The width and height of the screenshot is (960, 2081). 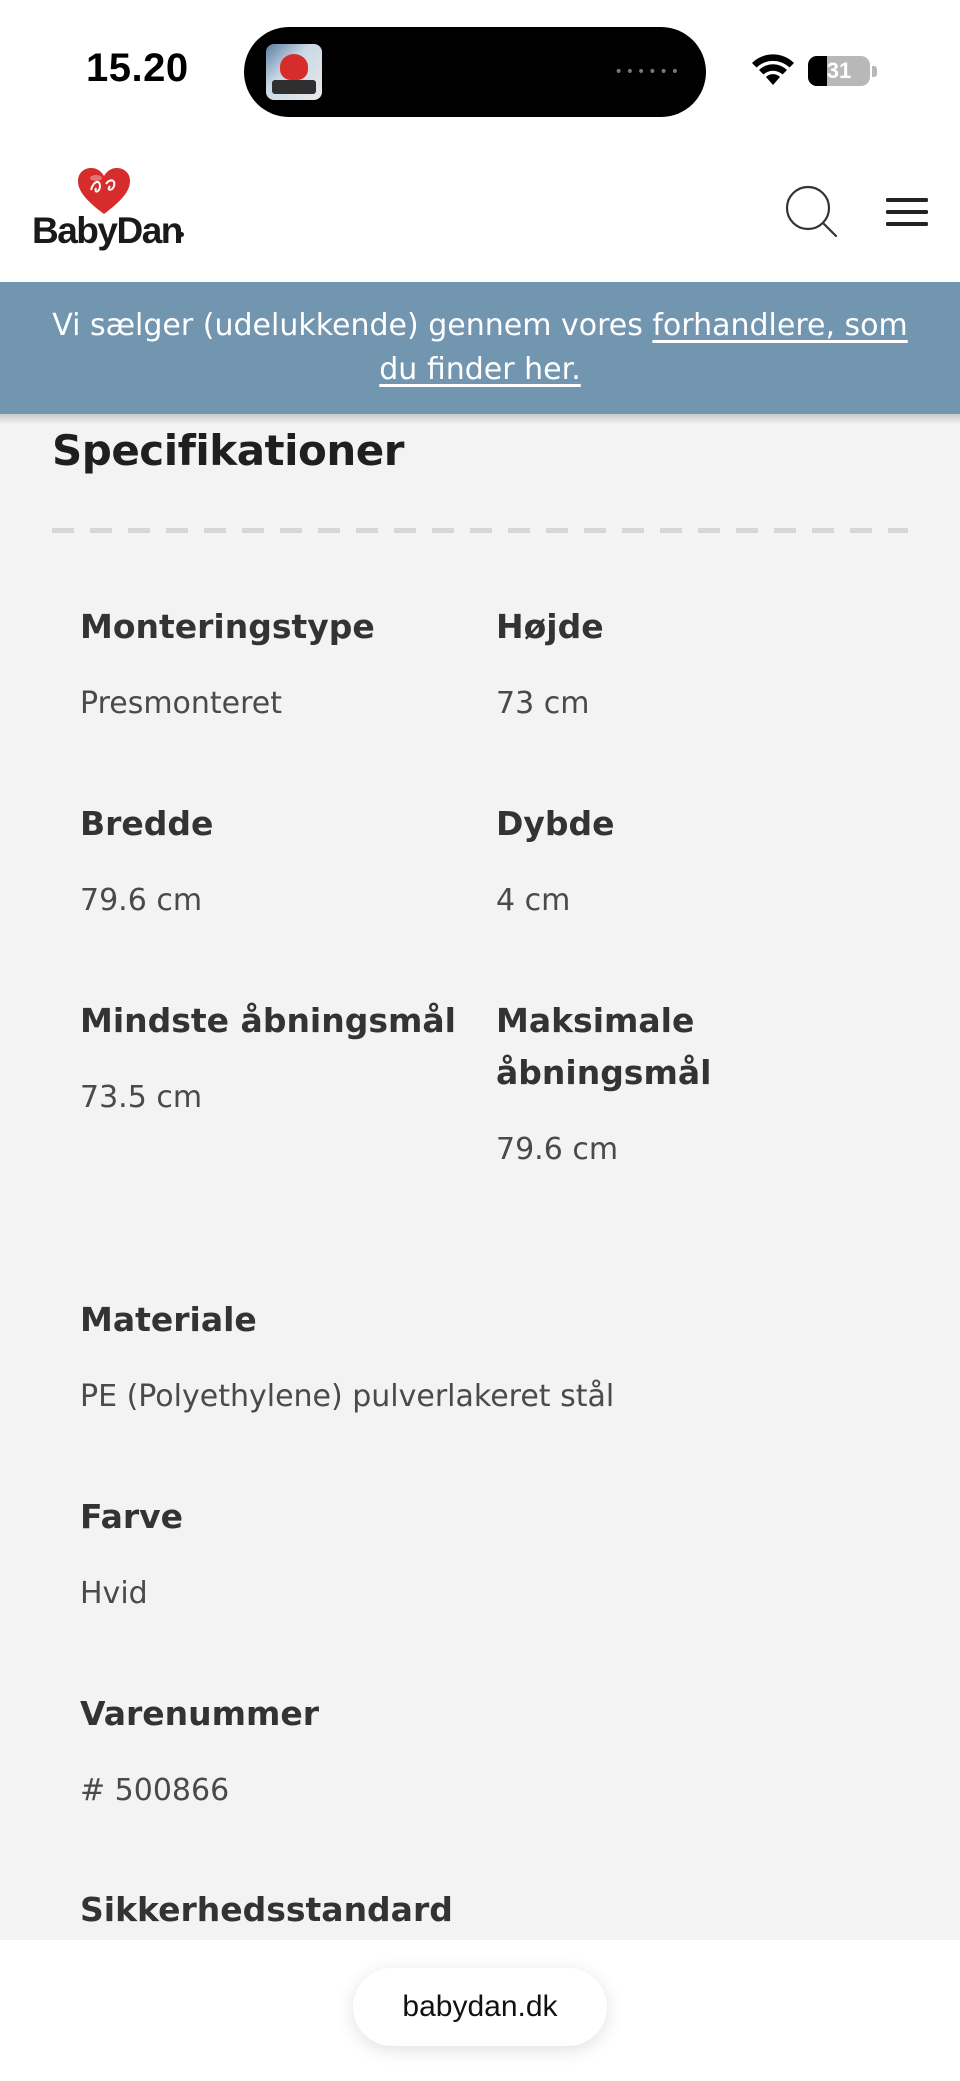 I want to click on specifications-title: Specifikationer, so click(x=228, y=450).